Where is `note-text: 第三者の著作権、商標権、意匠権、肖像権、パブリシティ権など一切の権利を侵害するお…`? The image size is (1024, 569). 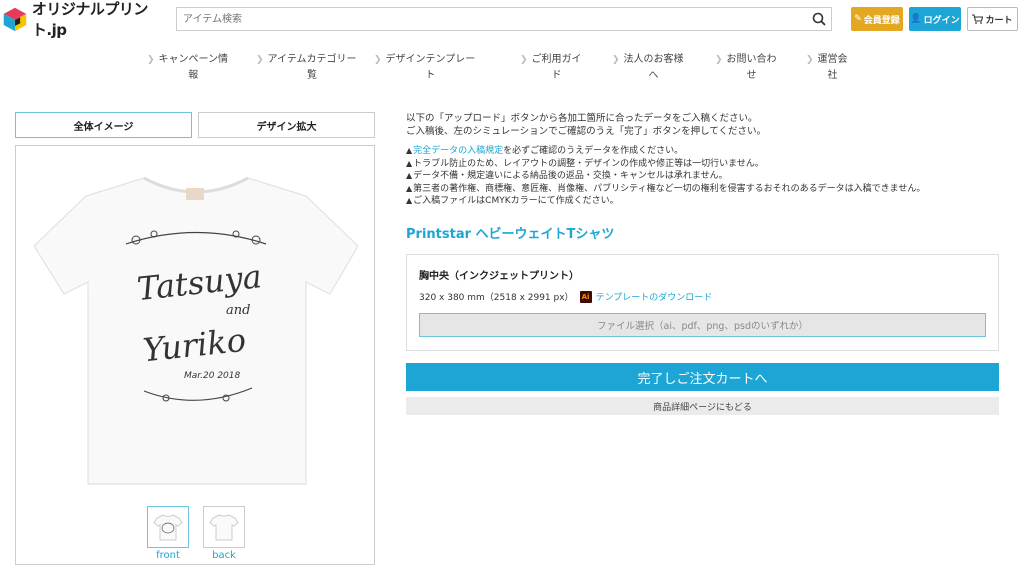
note-text: 第三者の著作権、商標権、意匠権、肖像権、パブリシティ権など一切の権利を侵害するお… is located at coordinates (669, 188).